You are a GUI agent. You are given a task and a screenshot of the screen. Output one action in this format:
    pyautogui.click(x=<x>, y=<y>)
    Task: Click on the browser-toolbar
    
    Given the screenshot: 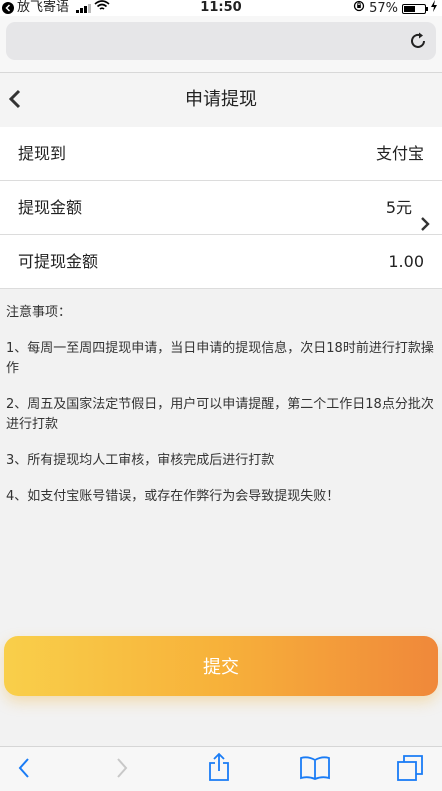 What is the action you would take?
    pyautogui.click(x=221, y=768)
    